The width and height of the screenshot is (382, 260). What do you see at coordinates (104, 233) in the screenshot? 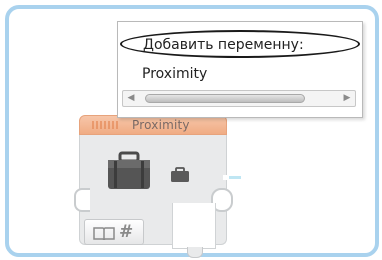
I see `book-icon` at bounding box center [104, 233].